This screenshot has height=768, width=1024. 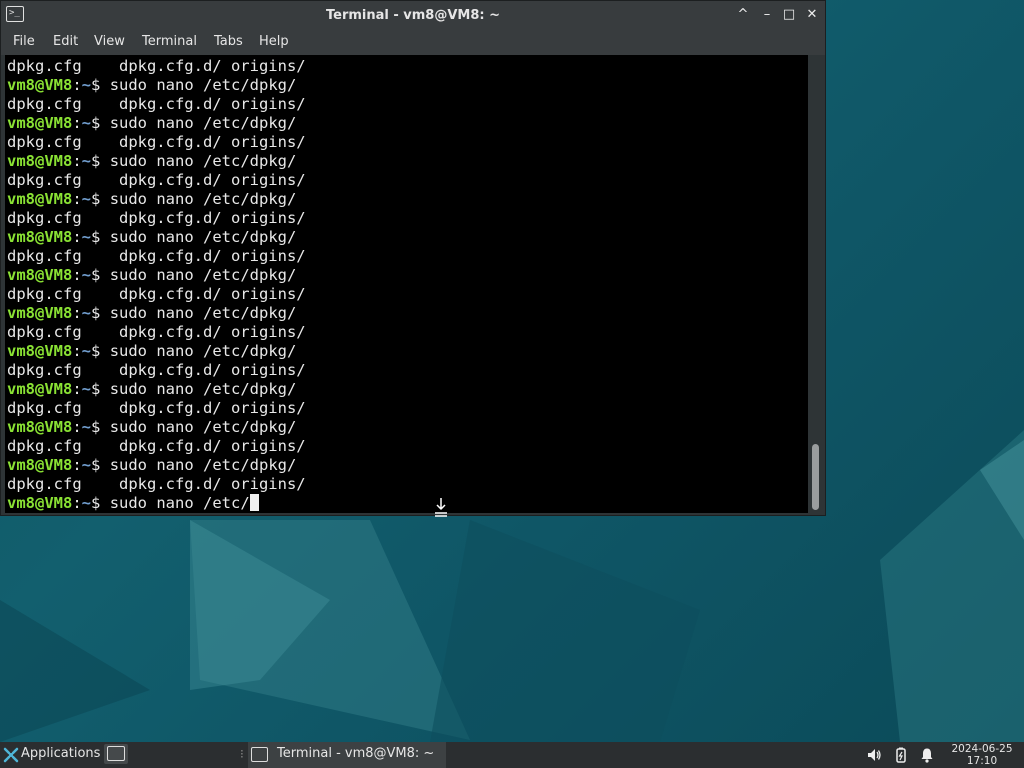 I want to click on close-button: ✕, so click(x=812, y=15).